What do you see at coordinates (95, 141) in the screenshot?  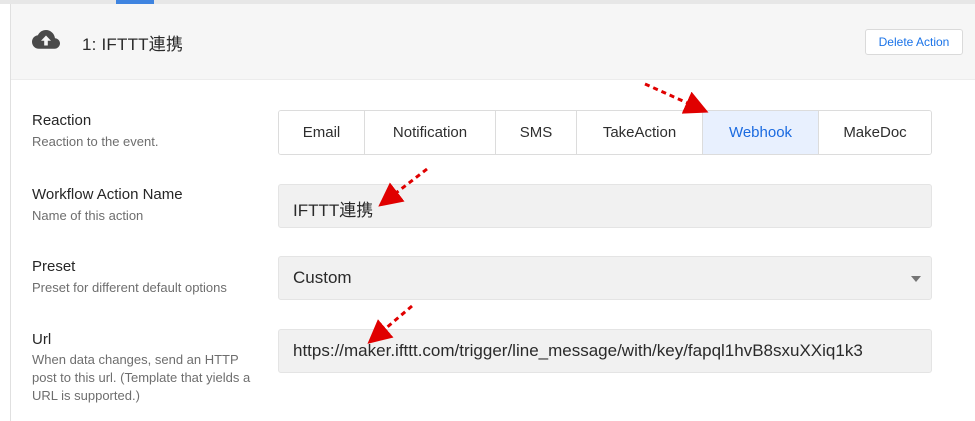 I see `reaction-description: Reaction to the event.` at bounding box center [95, 141].